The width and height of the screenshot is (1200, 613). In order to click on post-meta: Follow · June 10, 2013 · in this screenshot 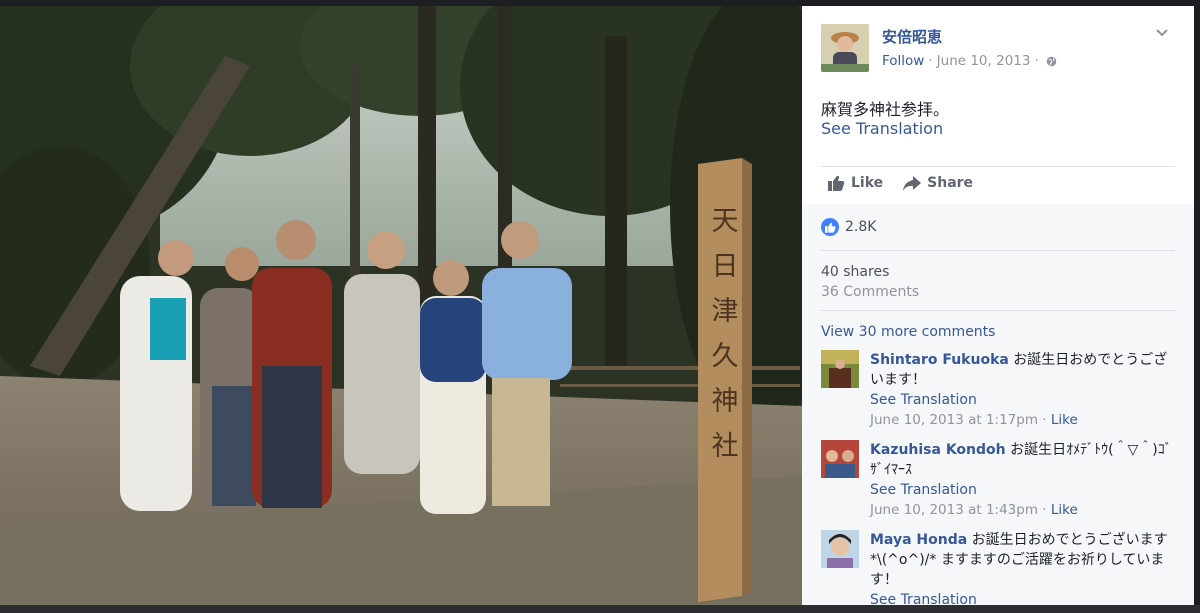, I will do `click(969, 61)`.